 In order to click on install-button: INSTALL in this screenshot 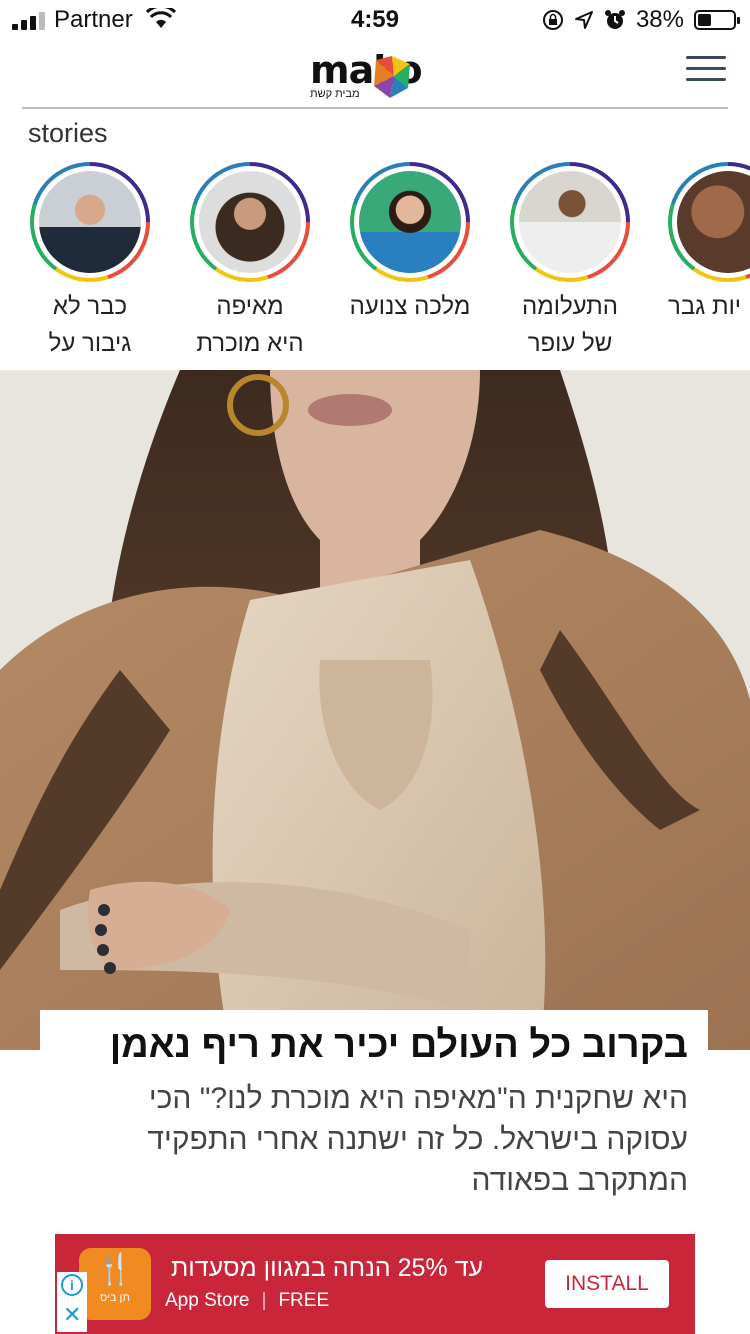, I will do `click(607, 1284)`.